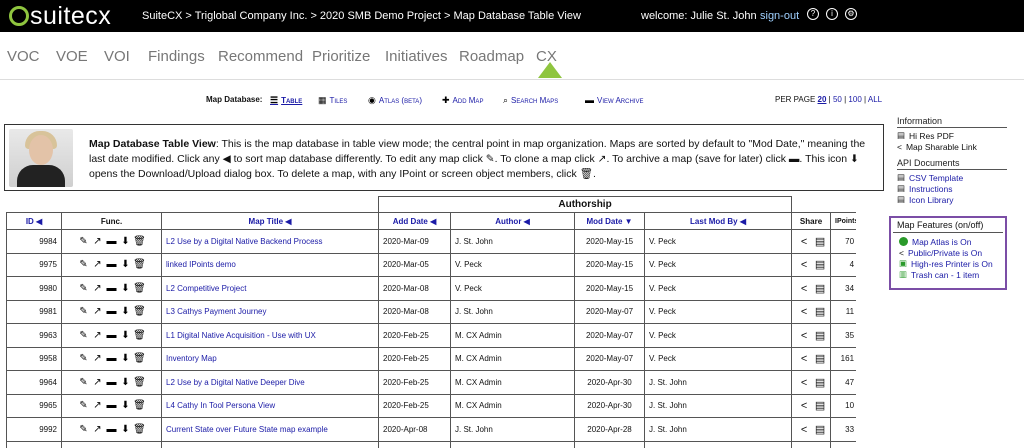 The image size is (1024, 448). I want to click on accessibility-icon: i, so click(832, 14).